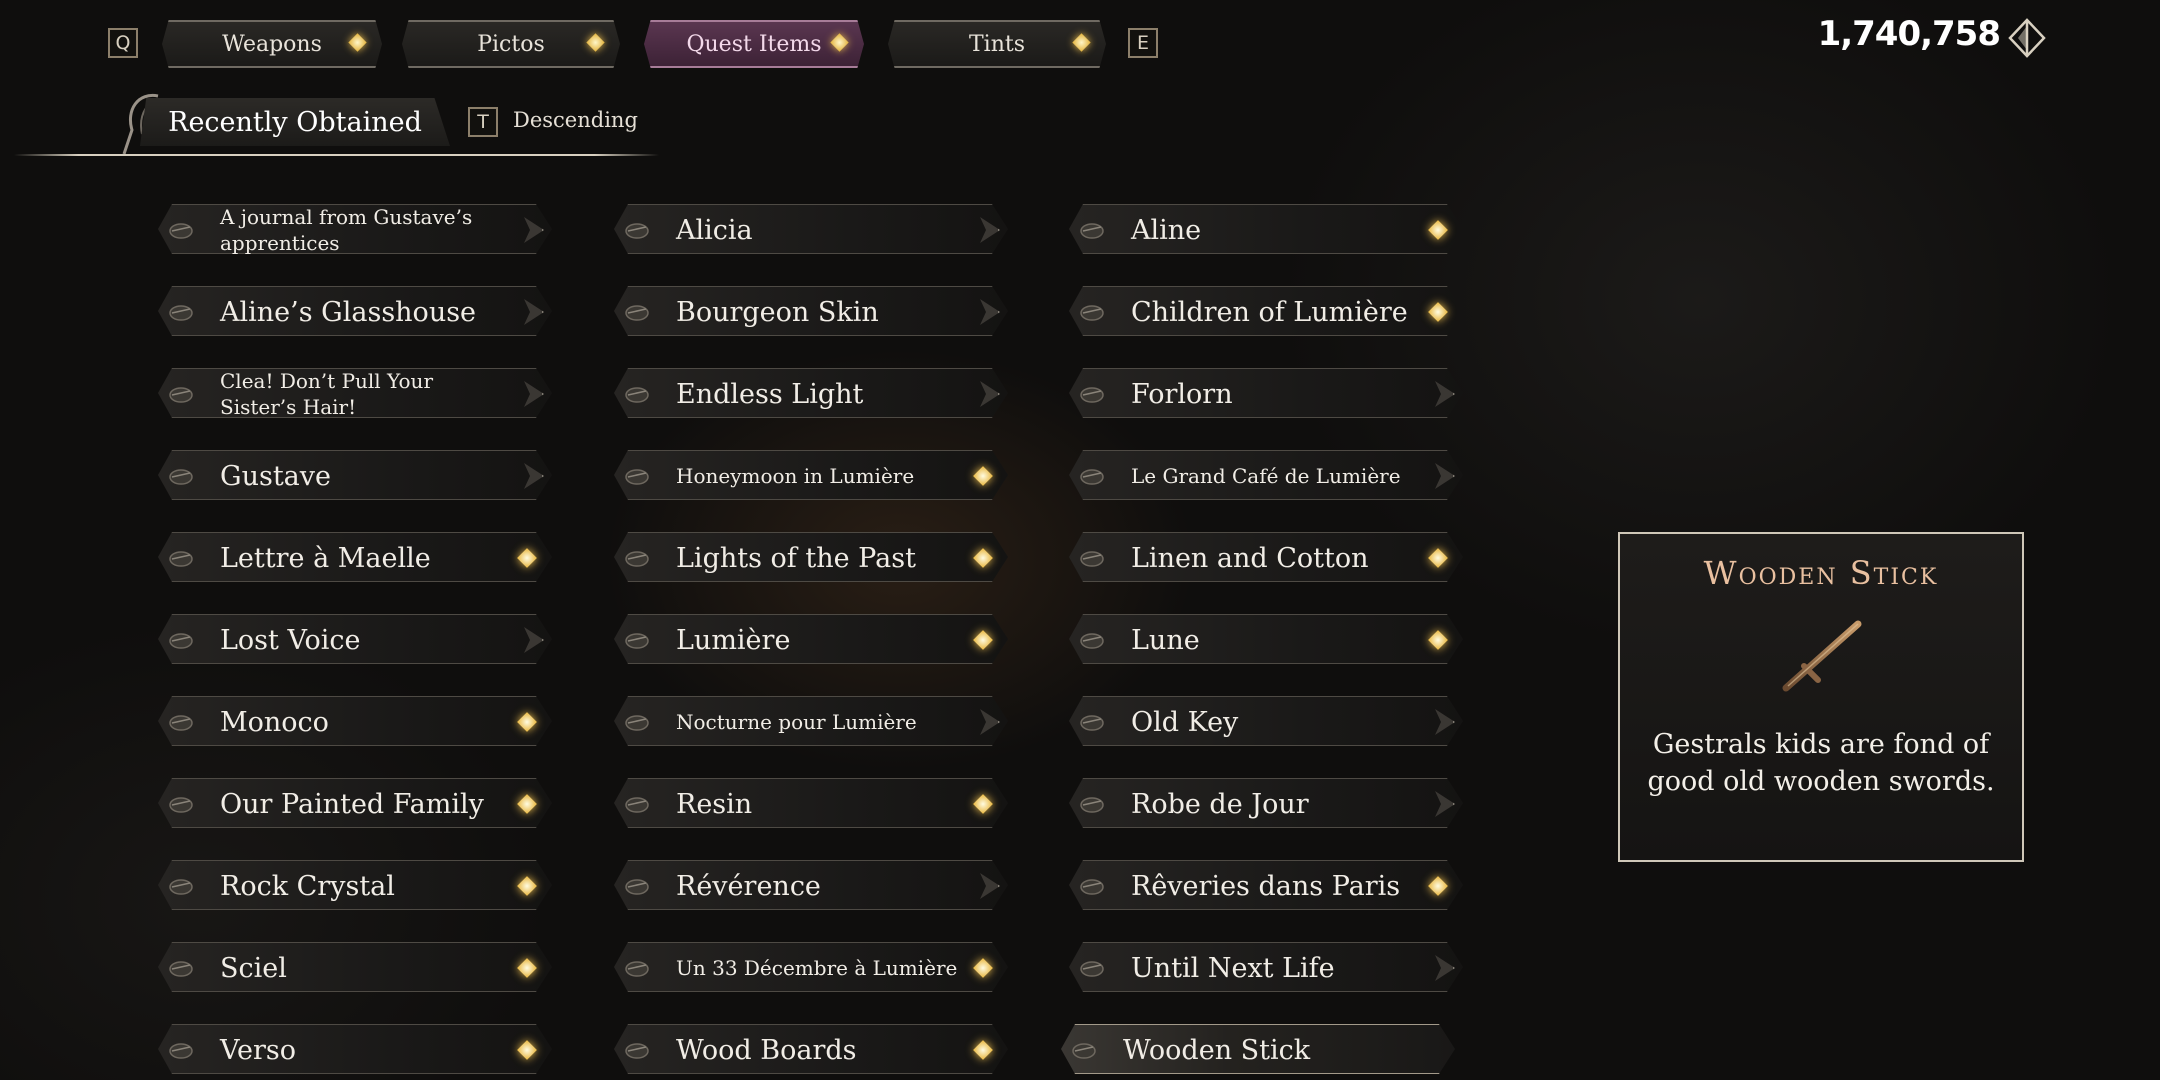  What do you see at coordinates (253, 968) in the screenshot?
I see `quest-item-label: Sciel` at bounding box center [253, 968].